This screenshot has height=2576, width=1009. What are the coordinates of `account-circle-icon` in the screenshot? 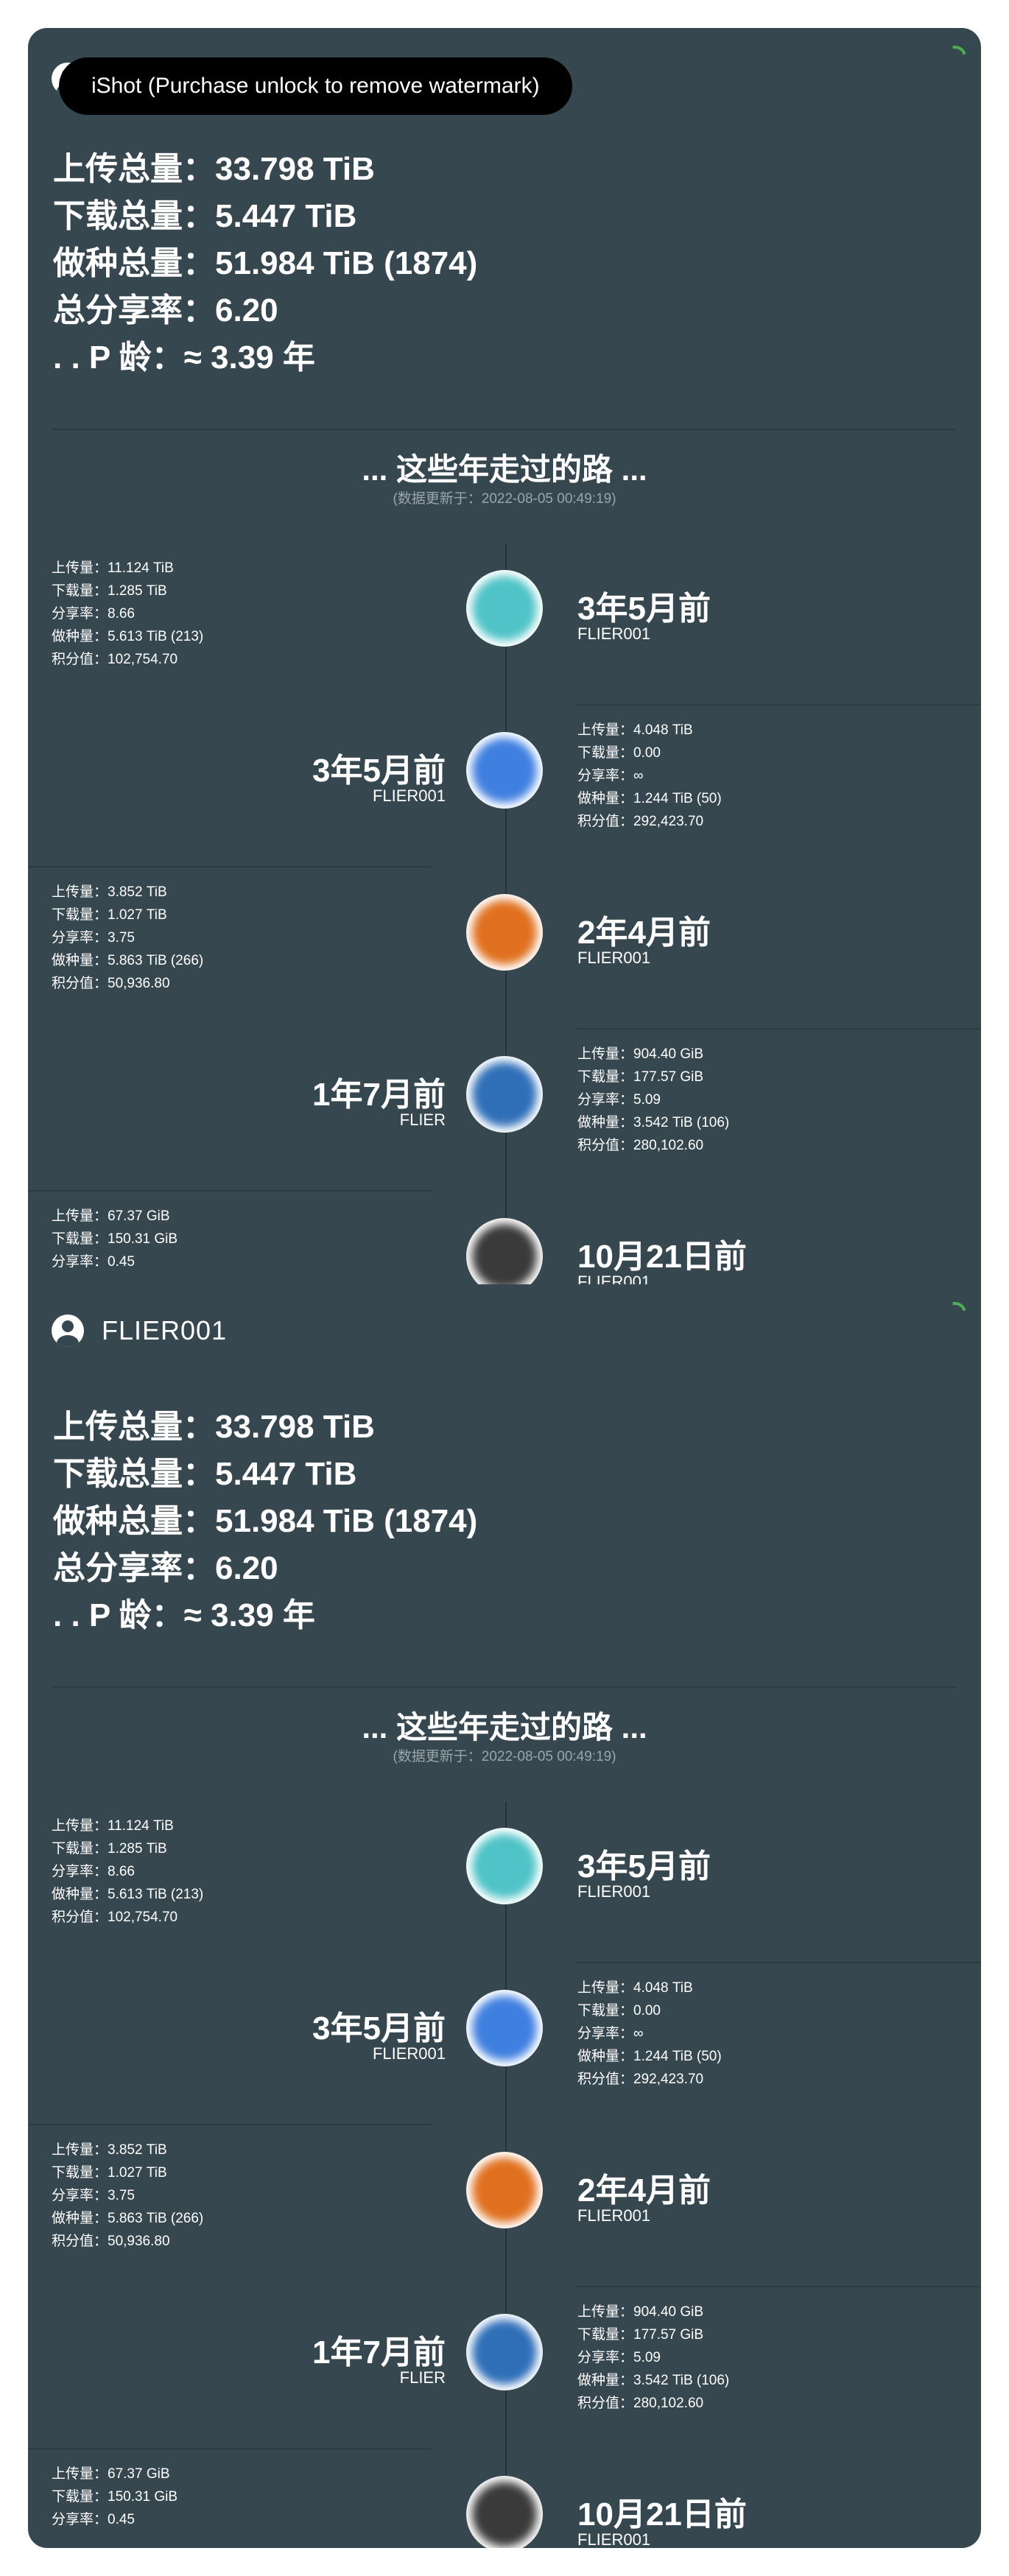 It's located at (68, 1331).